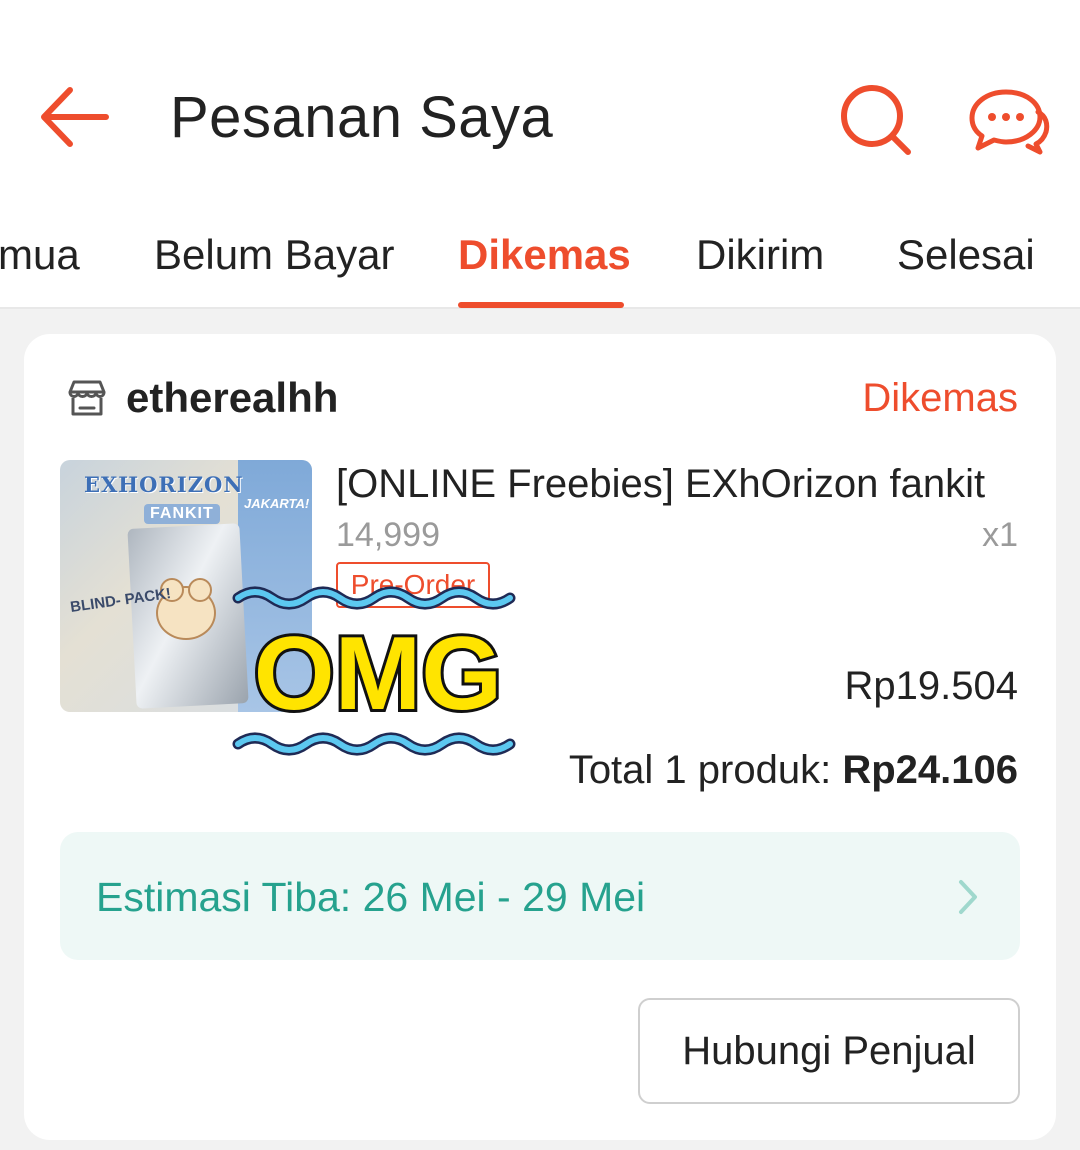 Image resolution: width=1080 pixels, height=1150 pixels. What do you see at coordinates (164, 484) in the screenshot?
I see `thumbnail-title: EXHORIZON` at bounding box center [164, 484].